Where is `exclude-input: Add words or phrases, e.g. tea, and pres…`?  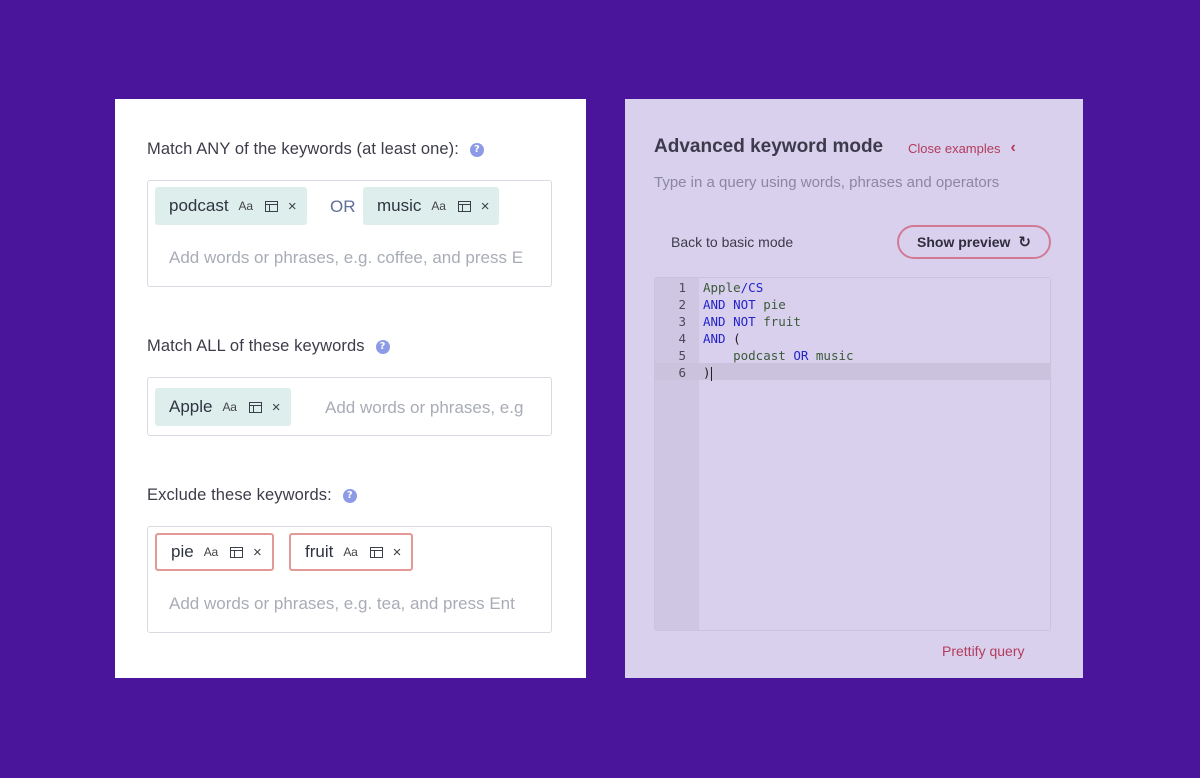
exclude-input: Add words or phrases, e.g. tea, and pres… is located at coordinates (350, 604).